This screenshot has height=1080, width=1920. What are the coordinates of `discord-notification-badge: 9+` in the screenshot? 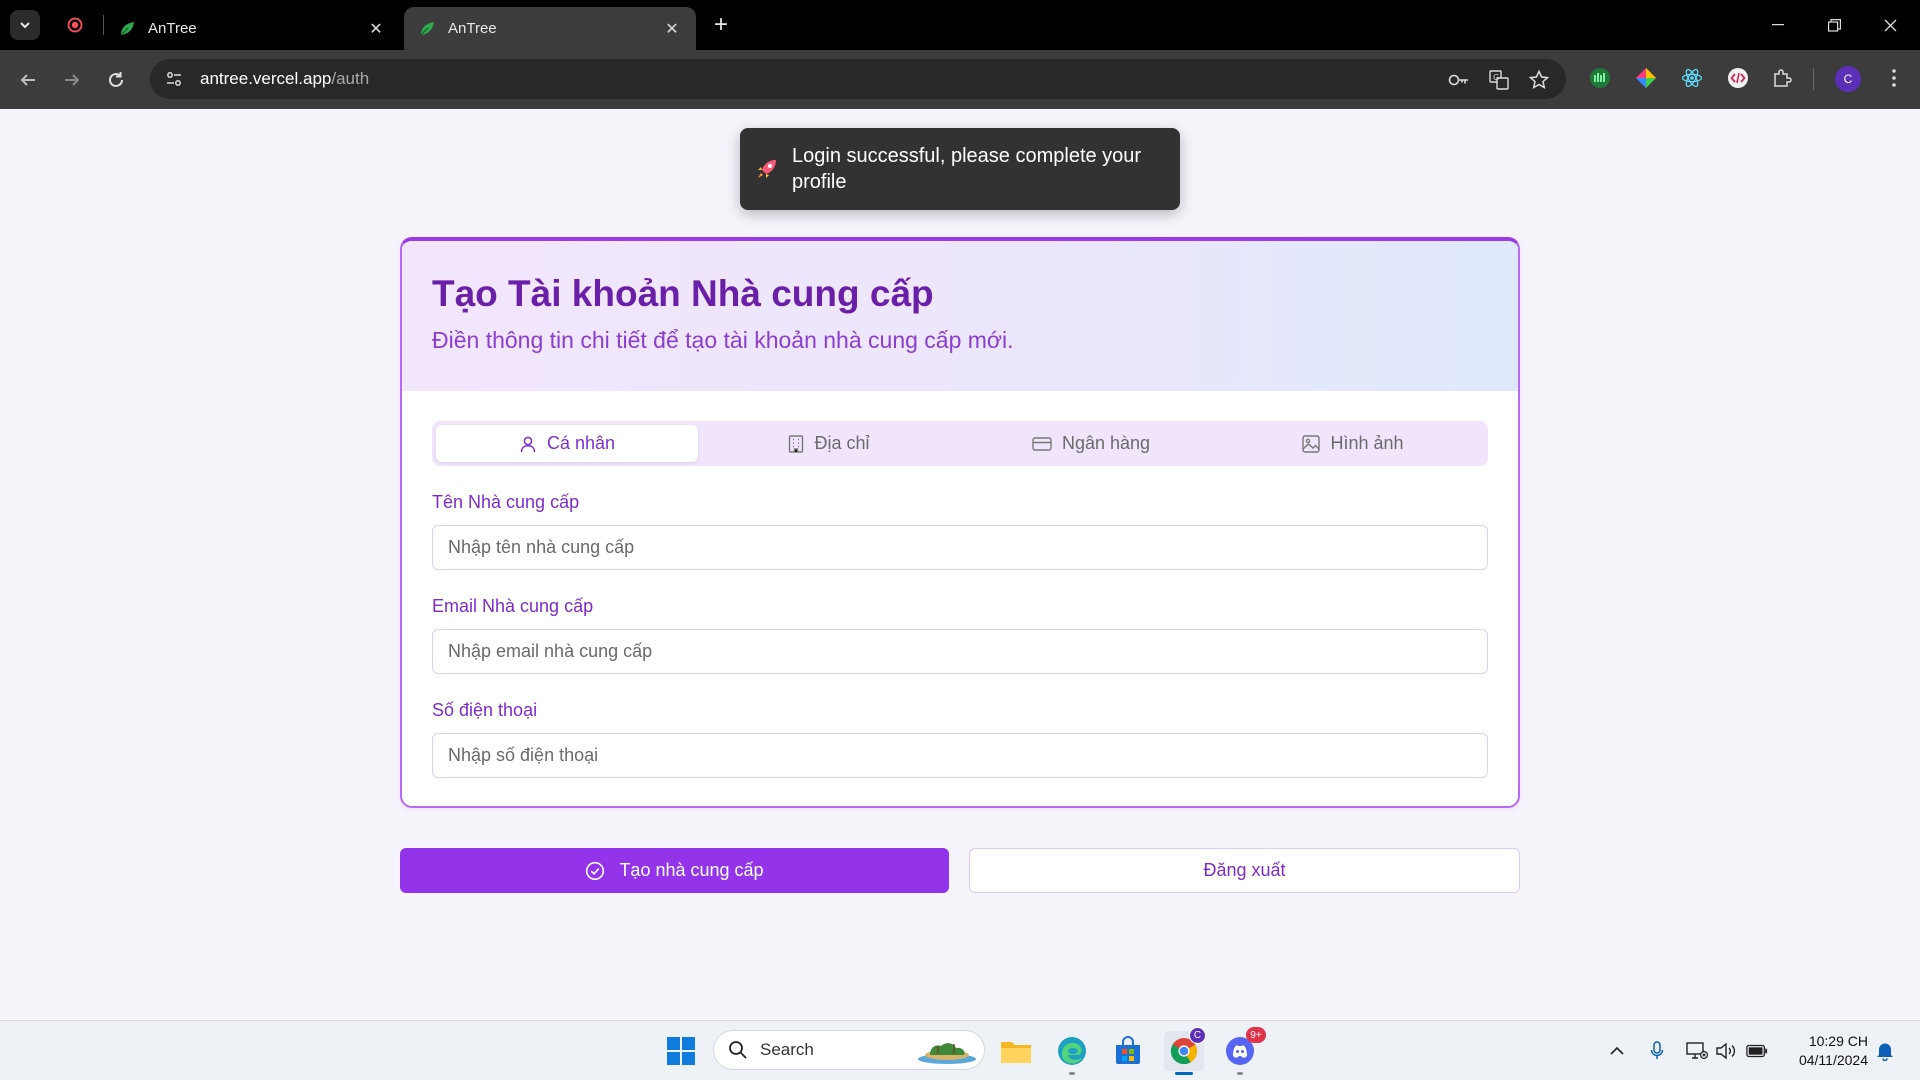 It's located at (1256, 1035).